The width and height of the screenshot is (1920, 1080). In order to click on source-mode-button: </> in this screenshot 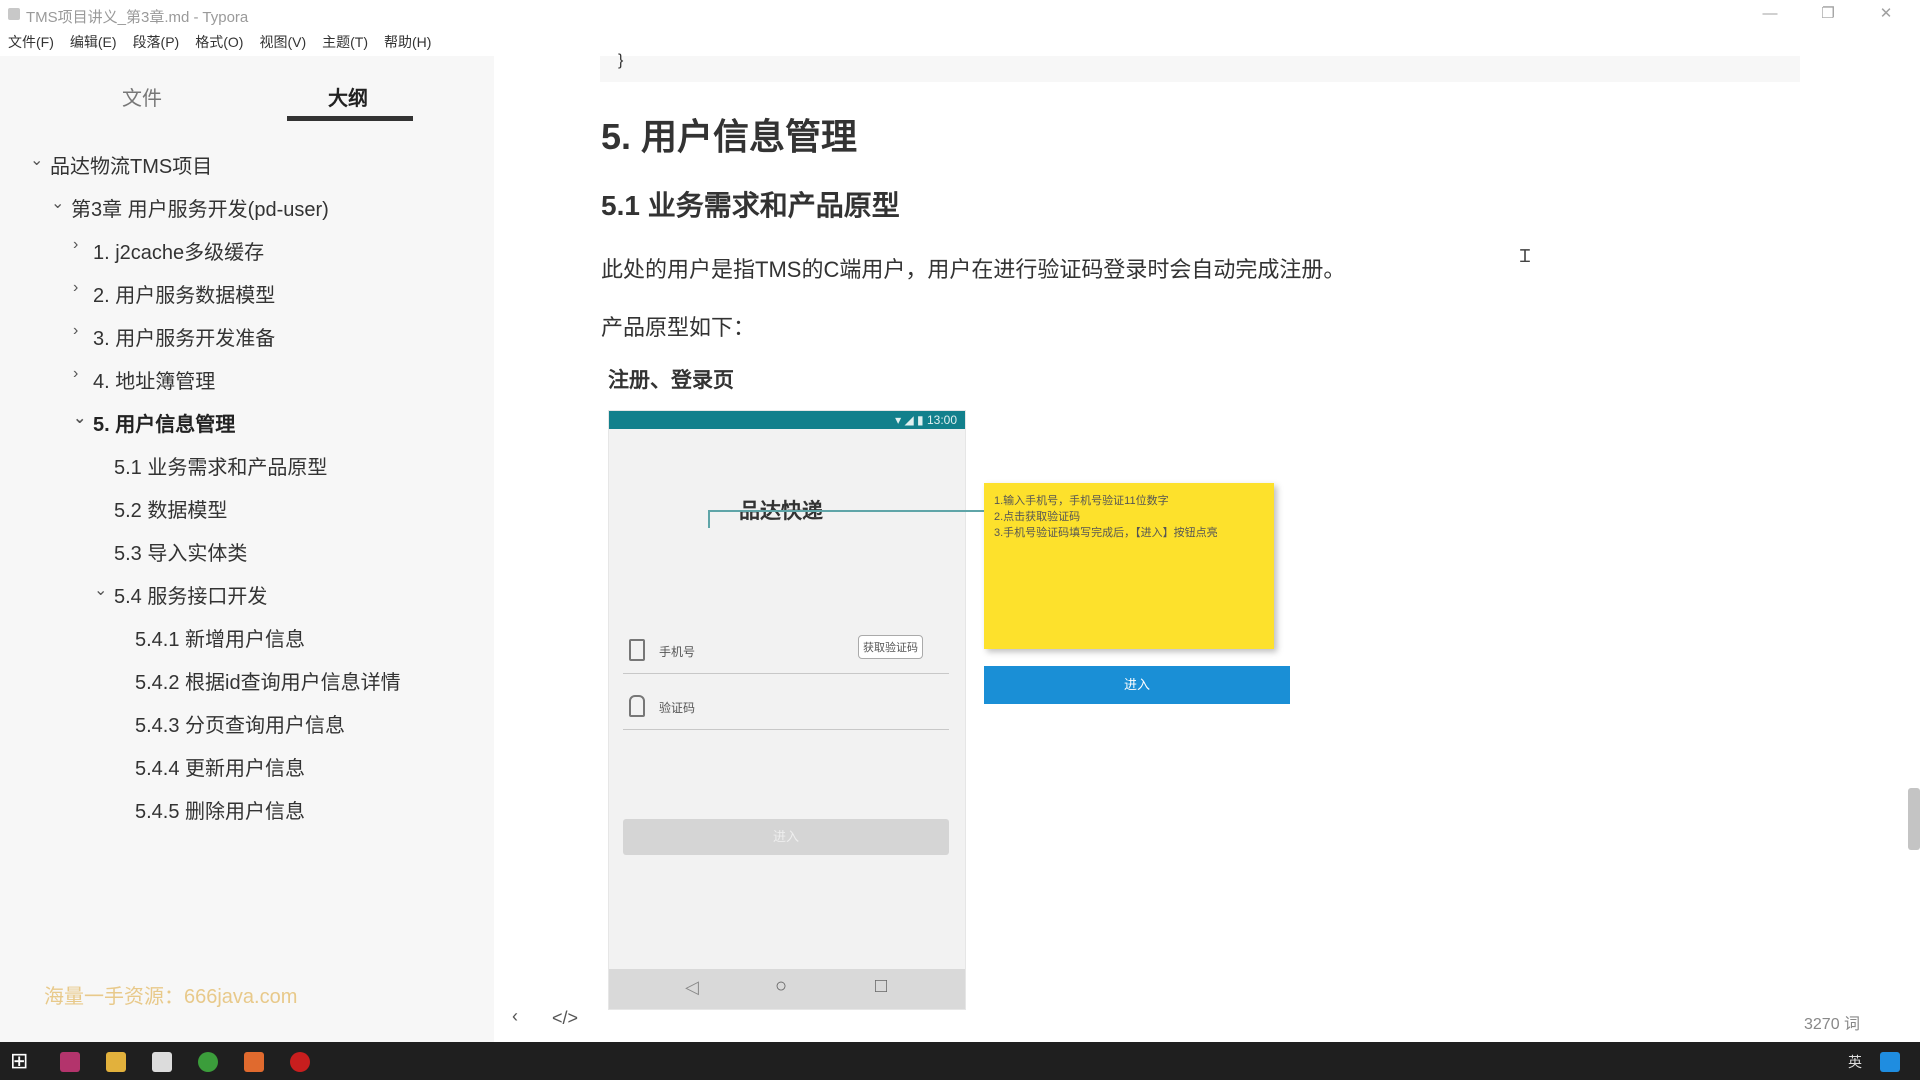, I will do `click(565, 1018)`.